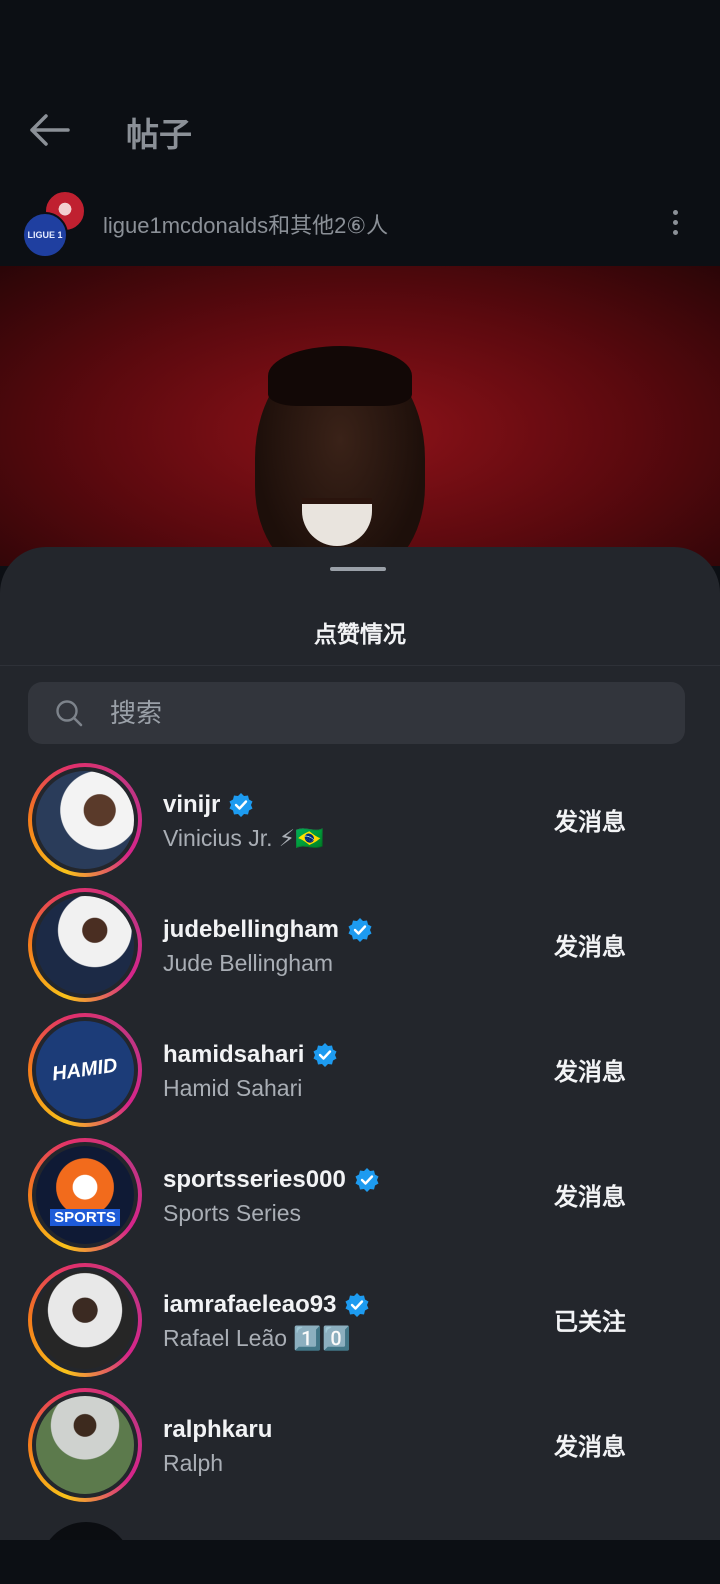  I want to click on username: sportsseries000, so click(254, 1180).